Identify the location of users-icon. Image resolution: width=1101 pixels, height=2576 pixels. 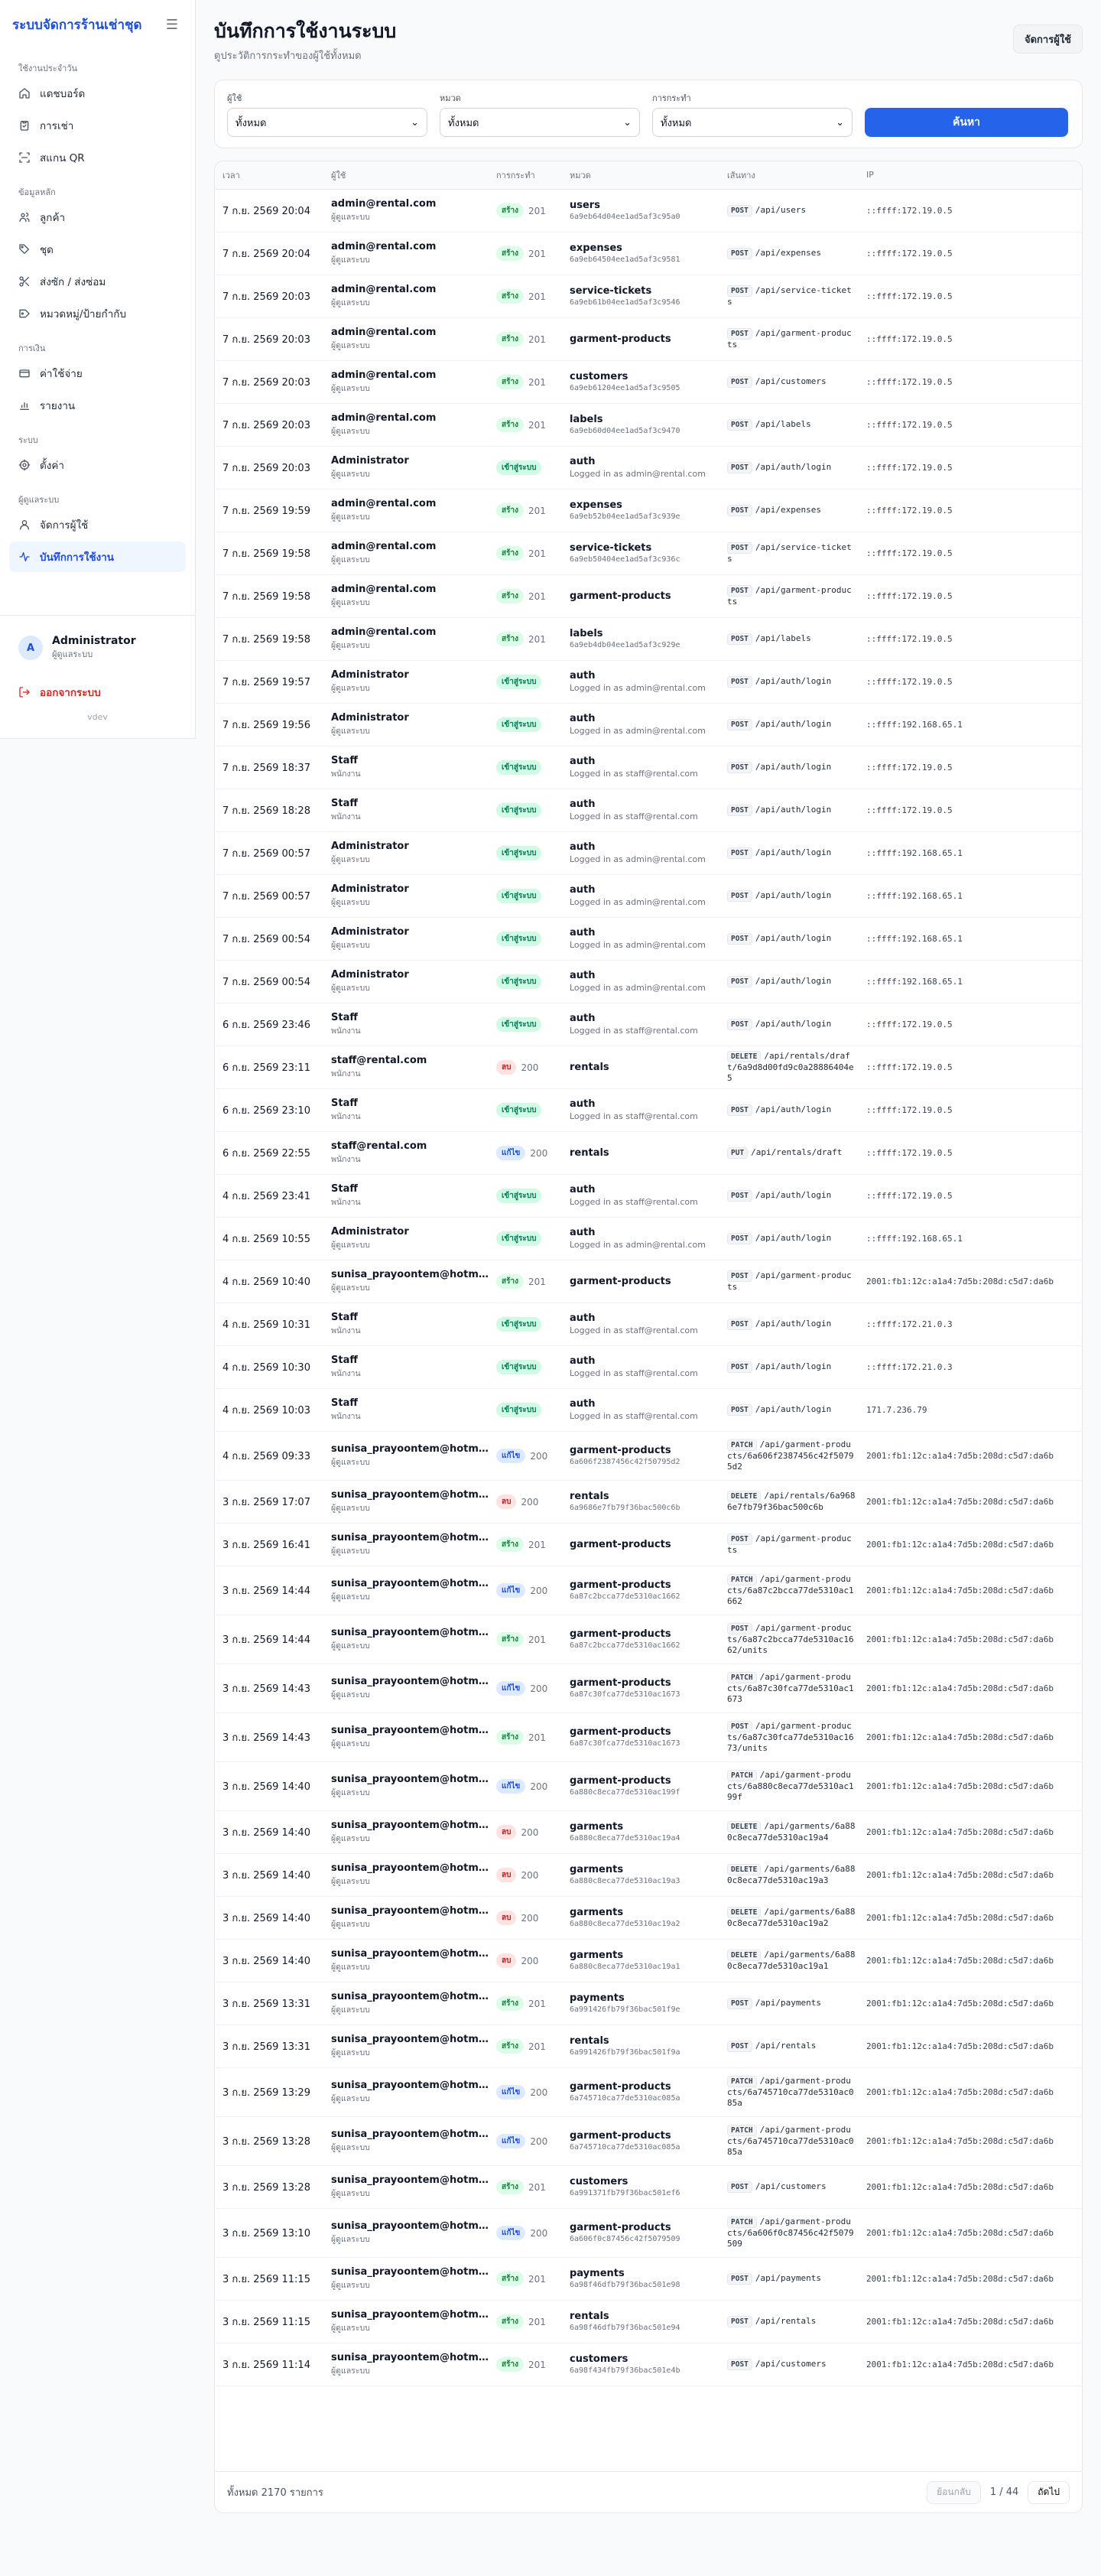
(24, 217).